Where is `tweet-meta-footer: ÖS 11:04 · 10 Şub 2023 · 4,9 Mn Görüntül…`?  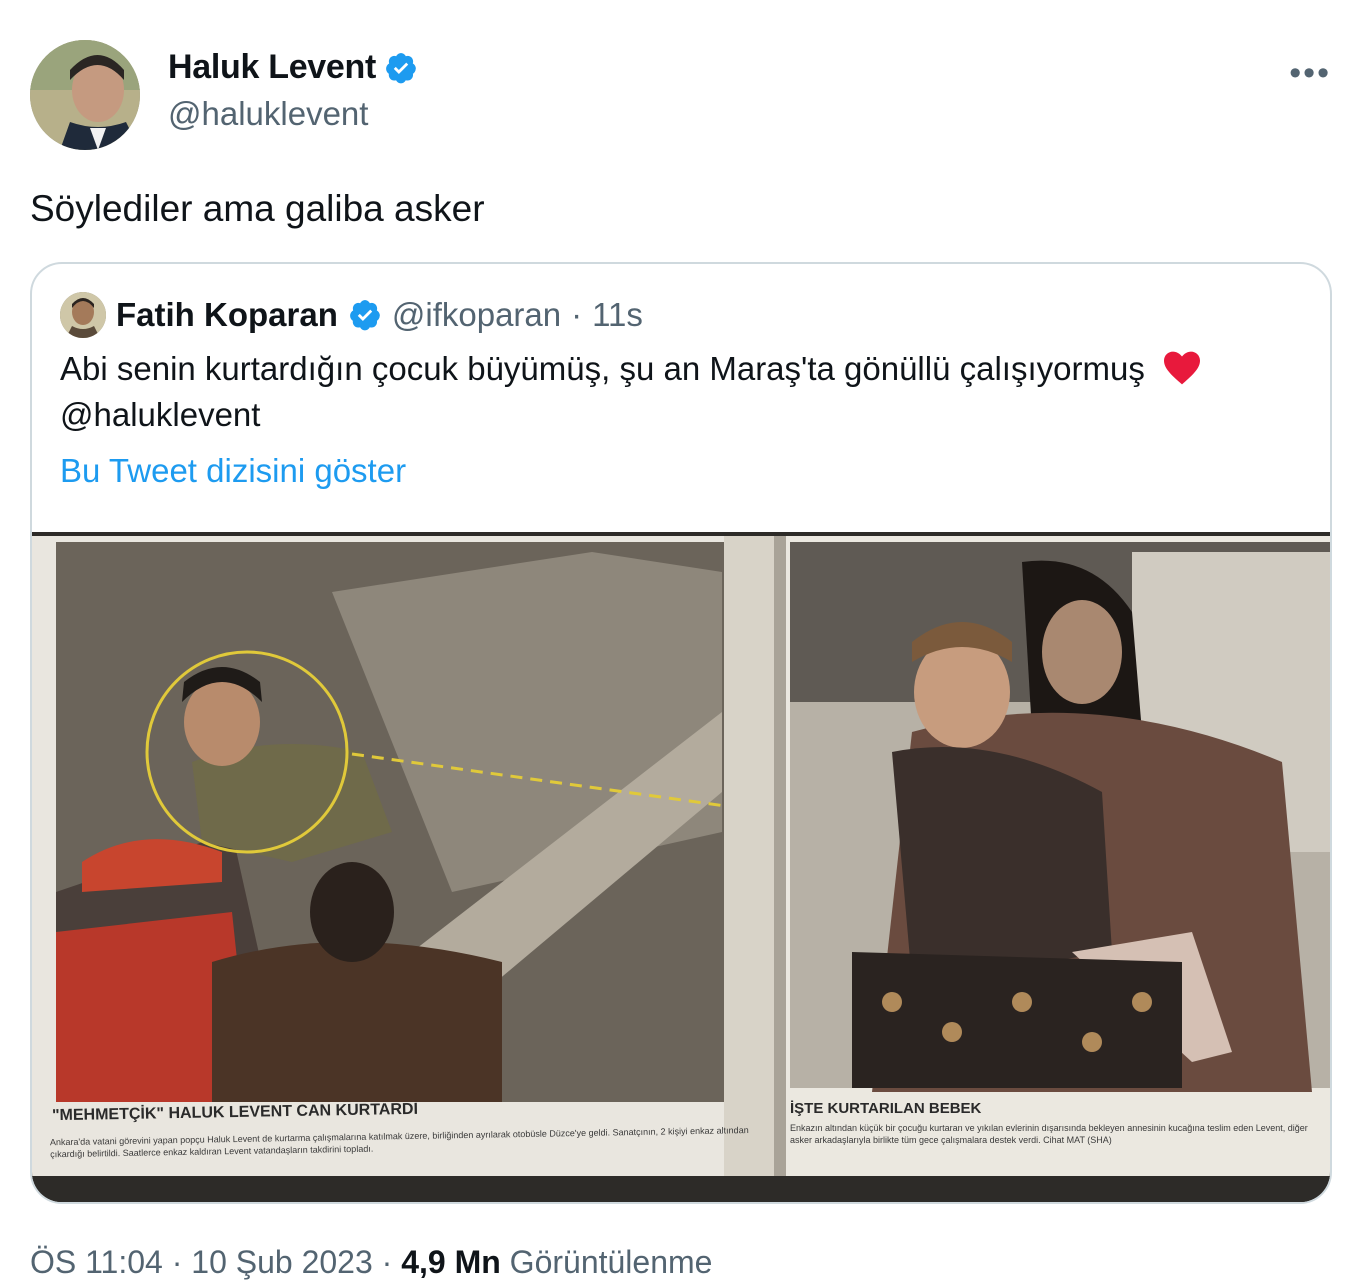
tweet-meta-footer: ÖS 11:04 · 10 Şub 2023 · 4,9 Mn Görüntül… is located at coordinates (371, 1262).